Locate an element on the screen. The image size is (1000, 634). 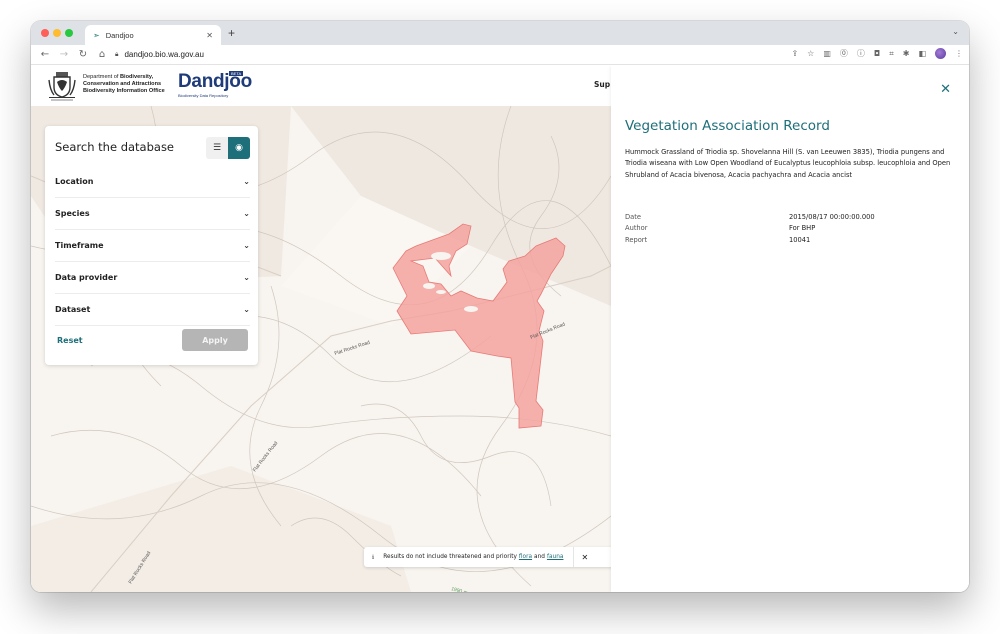
puzzle-icon: ✱ is located at coordinates (906, 53).